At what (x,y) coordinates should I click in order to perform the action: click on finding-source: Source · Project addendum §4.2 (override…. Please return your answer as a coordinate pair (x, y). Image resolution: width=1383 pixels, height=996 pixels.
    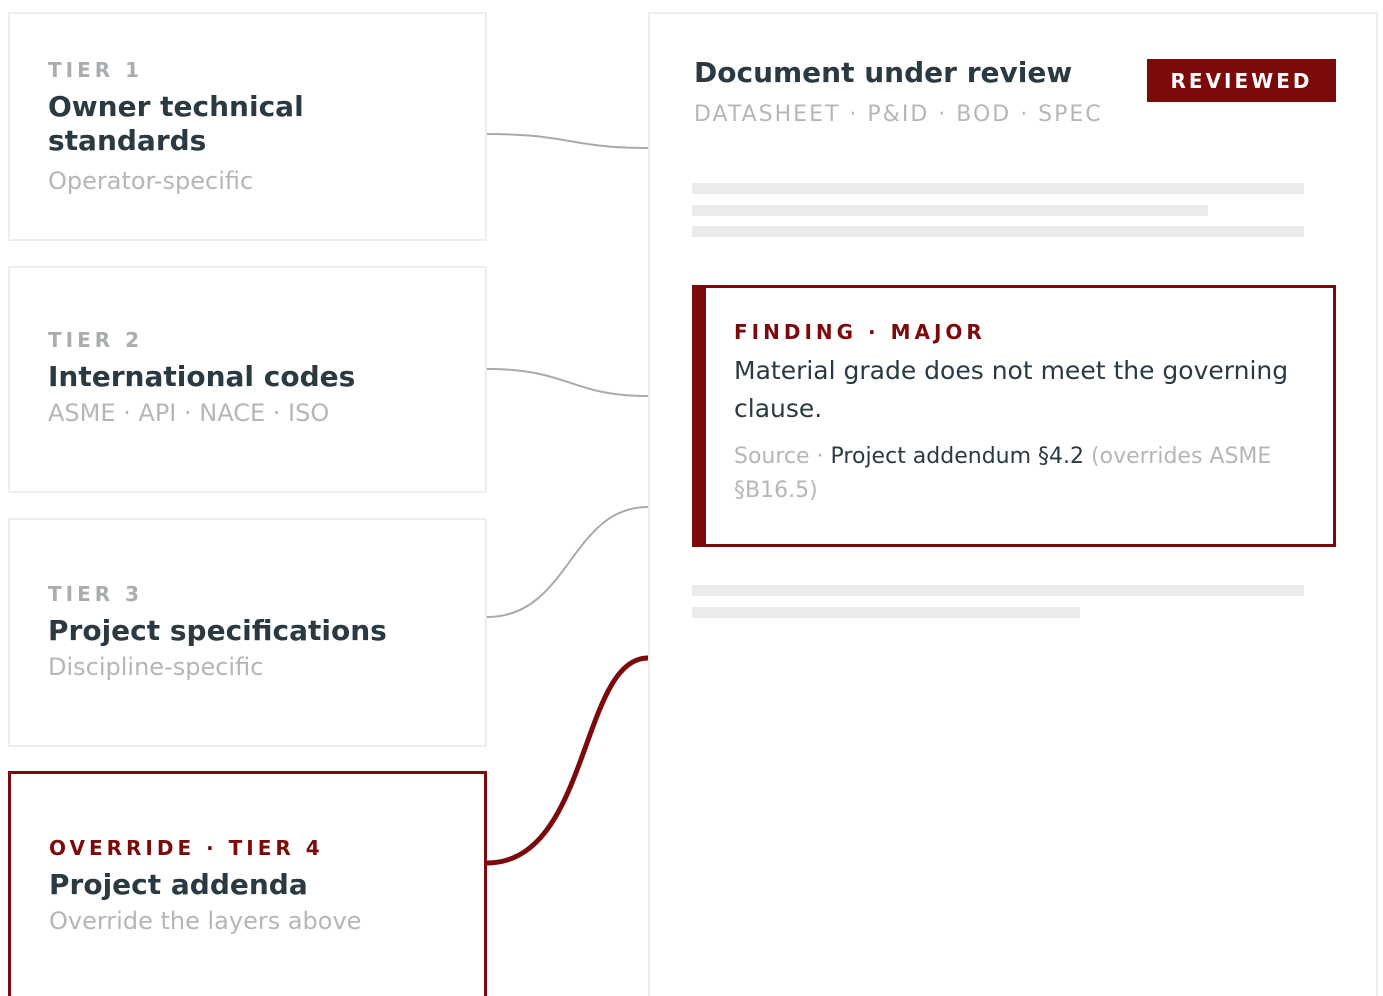
    Looking at the image, I should click on (1023, 474).